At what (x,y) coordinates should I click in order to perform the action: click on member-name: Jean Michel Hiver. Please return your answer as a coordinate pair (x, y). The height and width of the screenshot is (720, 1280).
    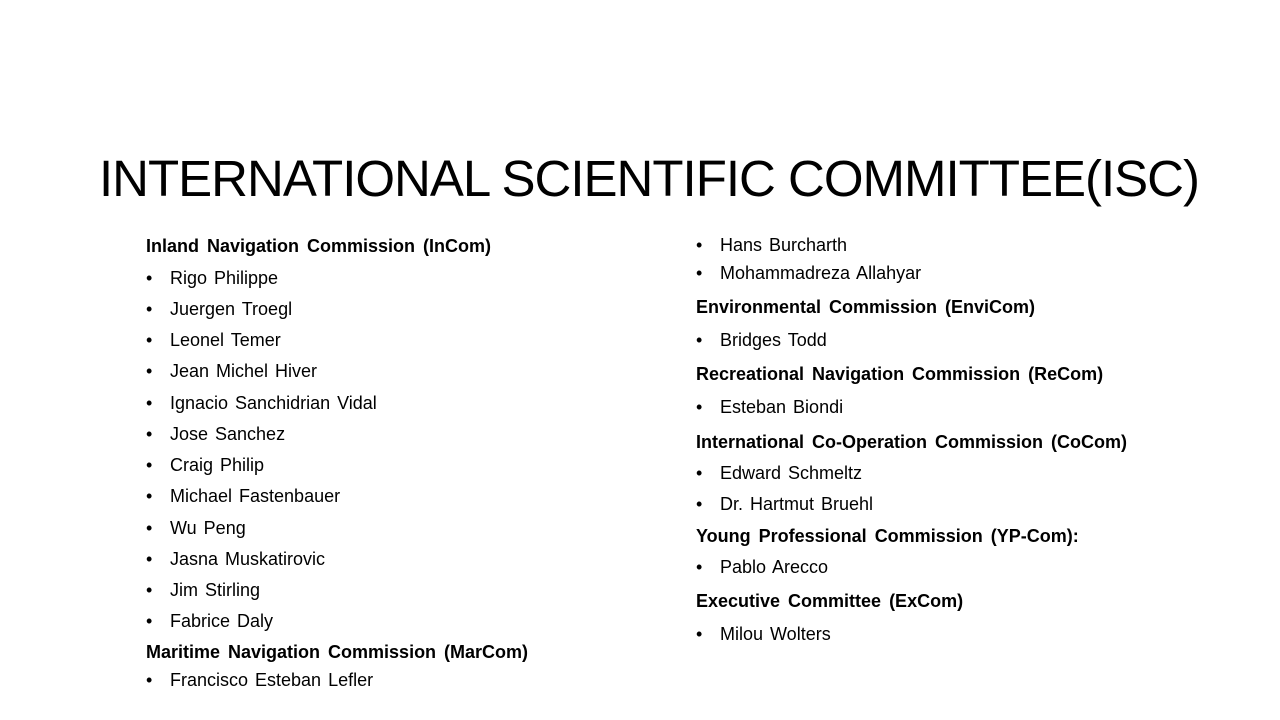
    Looking at the image, I should click on (244, 371).